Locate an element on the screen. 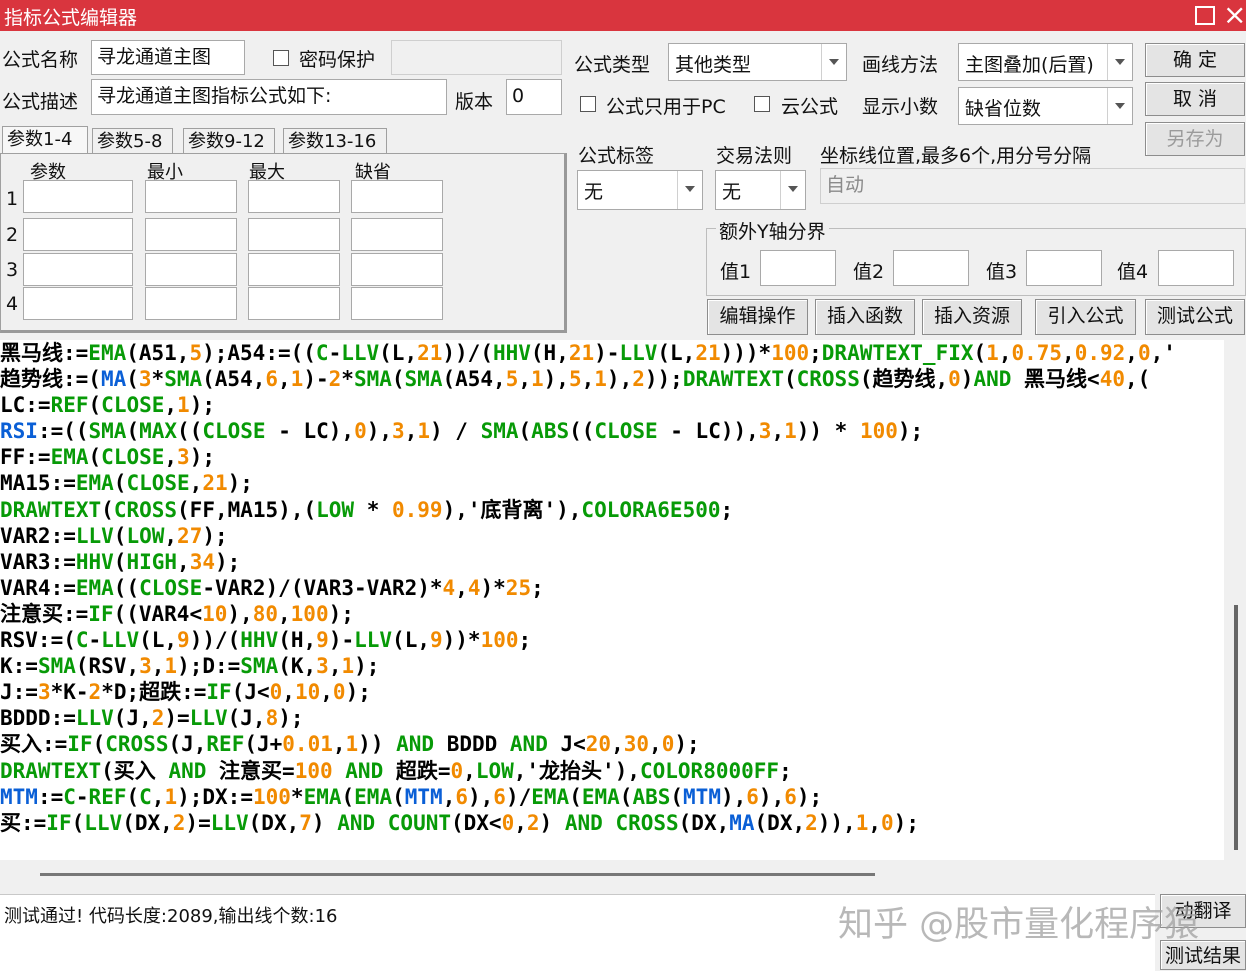 This screenshot has height=971, width=1246. code-token: 25 is located at coordinates (518, 587).